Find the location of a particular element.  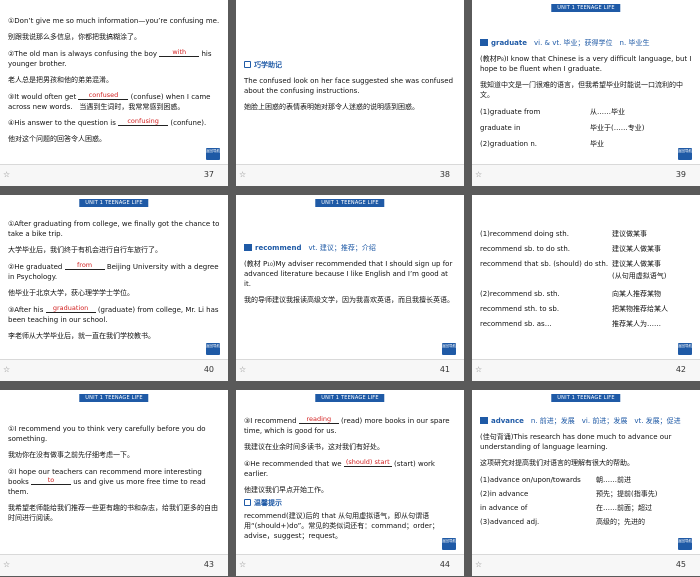

slide-footer: ☆ 39 is located at coordinates (586, 175).